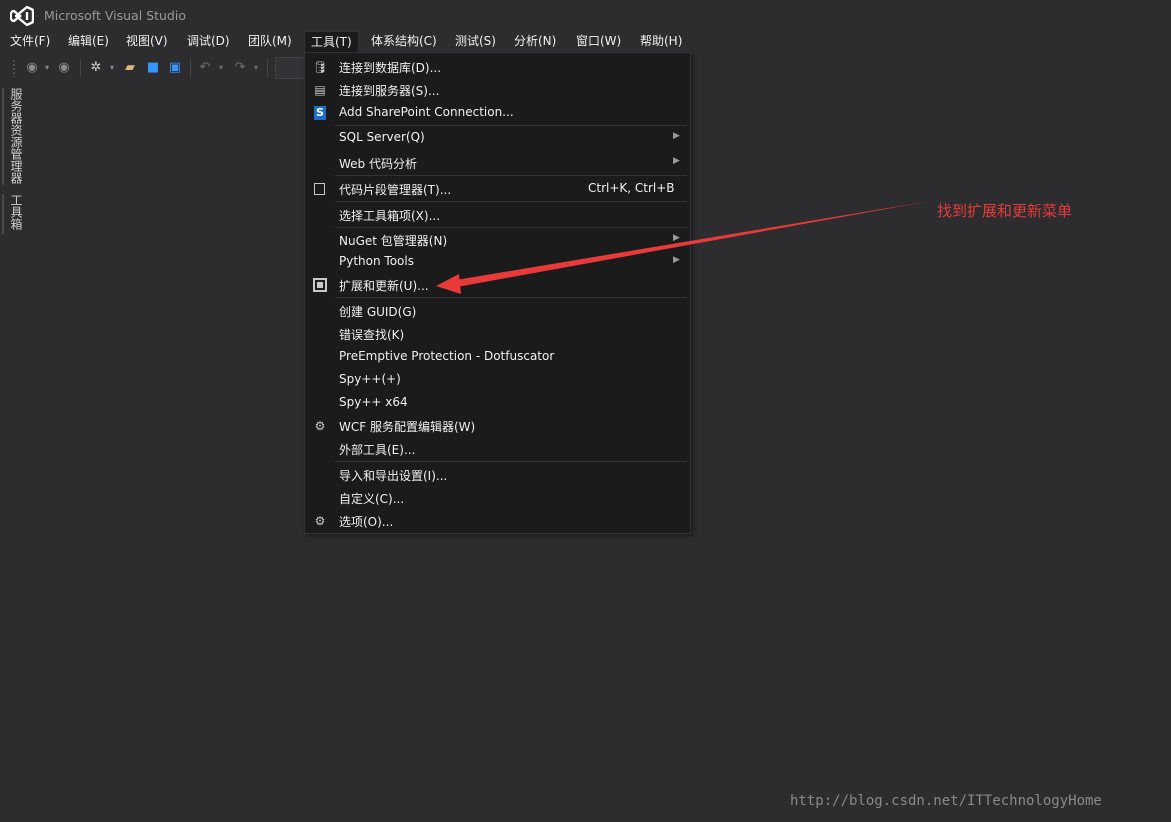 Image resolution: width=1171 pixels, height=822 pixels. Describe the element at coordinates (320, 285) in the screenshot. I see `extensions-icon` at that location.